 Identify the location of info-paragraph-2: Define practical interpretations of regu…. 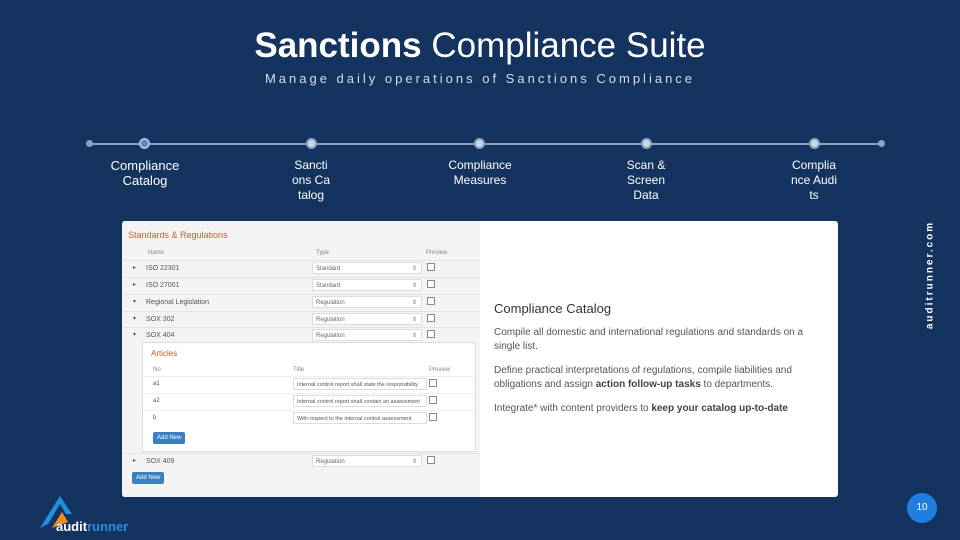
(661, 378).